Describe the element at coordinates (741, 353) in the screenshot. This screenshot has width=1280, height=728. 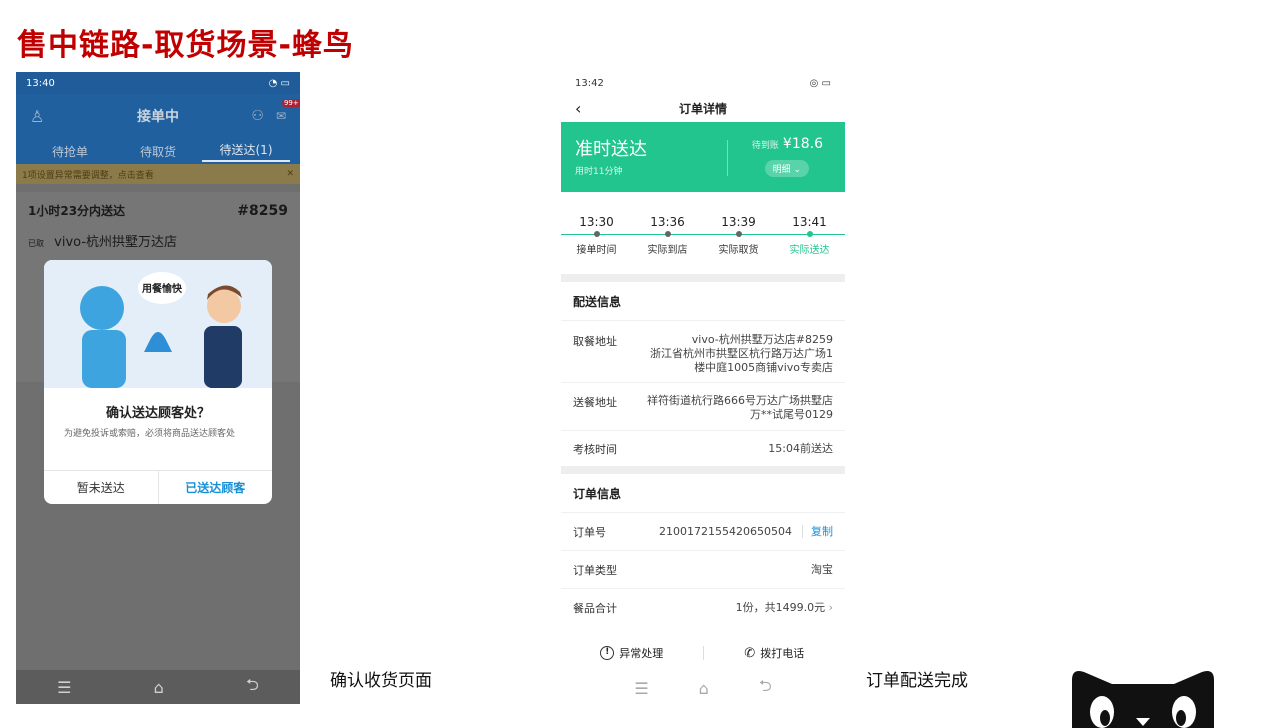
I see `pickup-line2: 浙江省杭州市拱墅区杭行路万达广场1` at that location.